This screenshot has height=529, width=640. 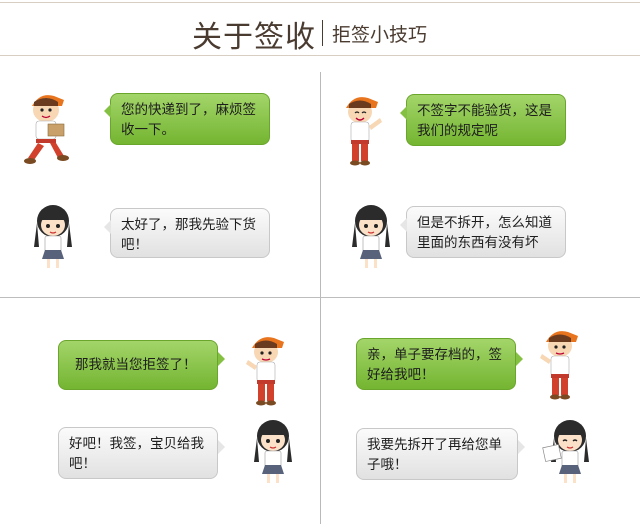 I want to click on courier-bubble: 您的快递到了，麻烦签收一下。, so click(x=190, y=119).